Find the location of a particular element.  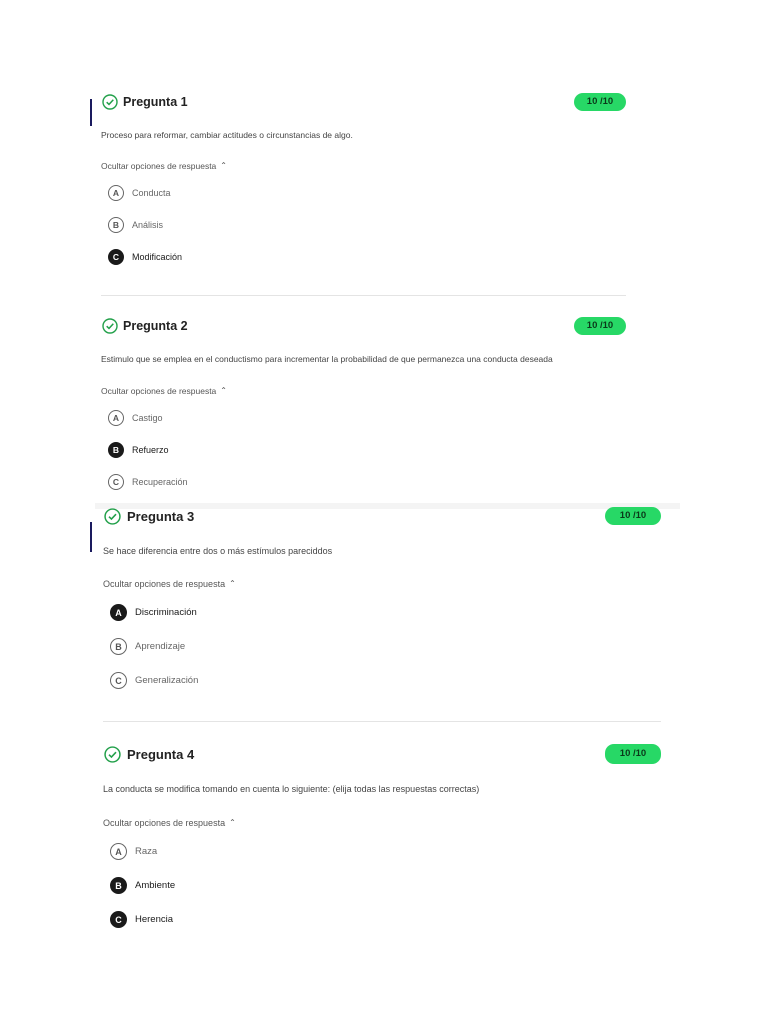

answer-option-c: C Generalización is located at coordinates (154, 680).